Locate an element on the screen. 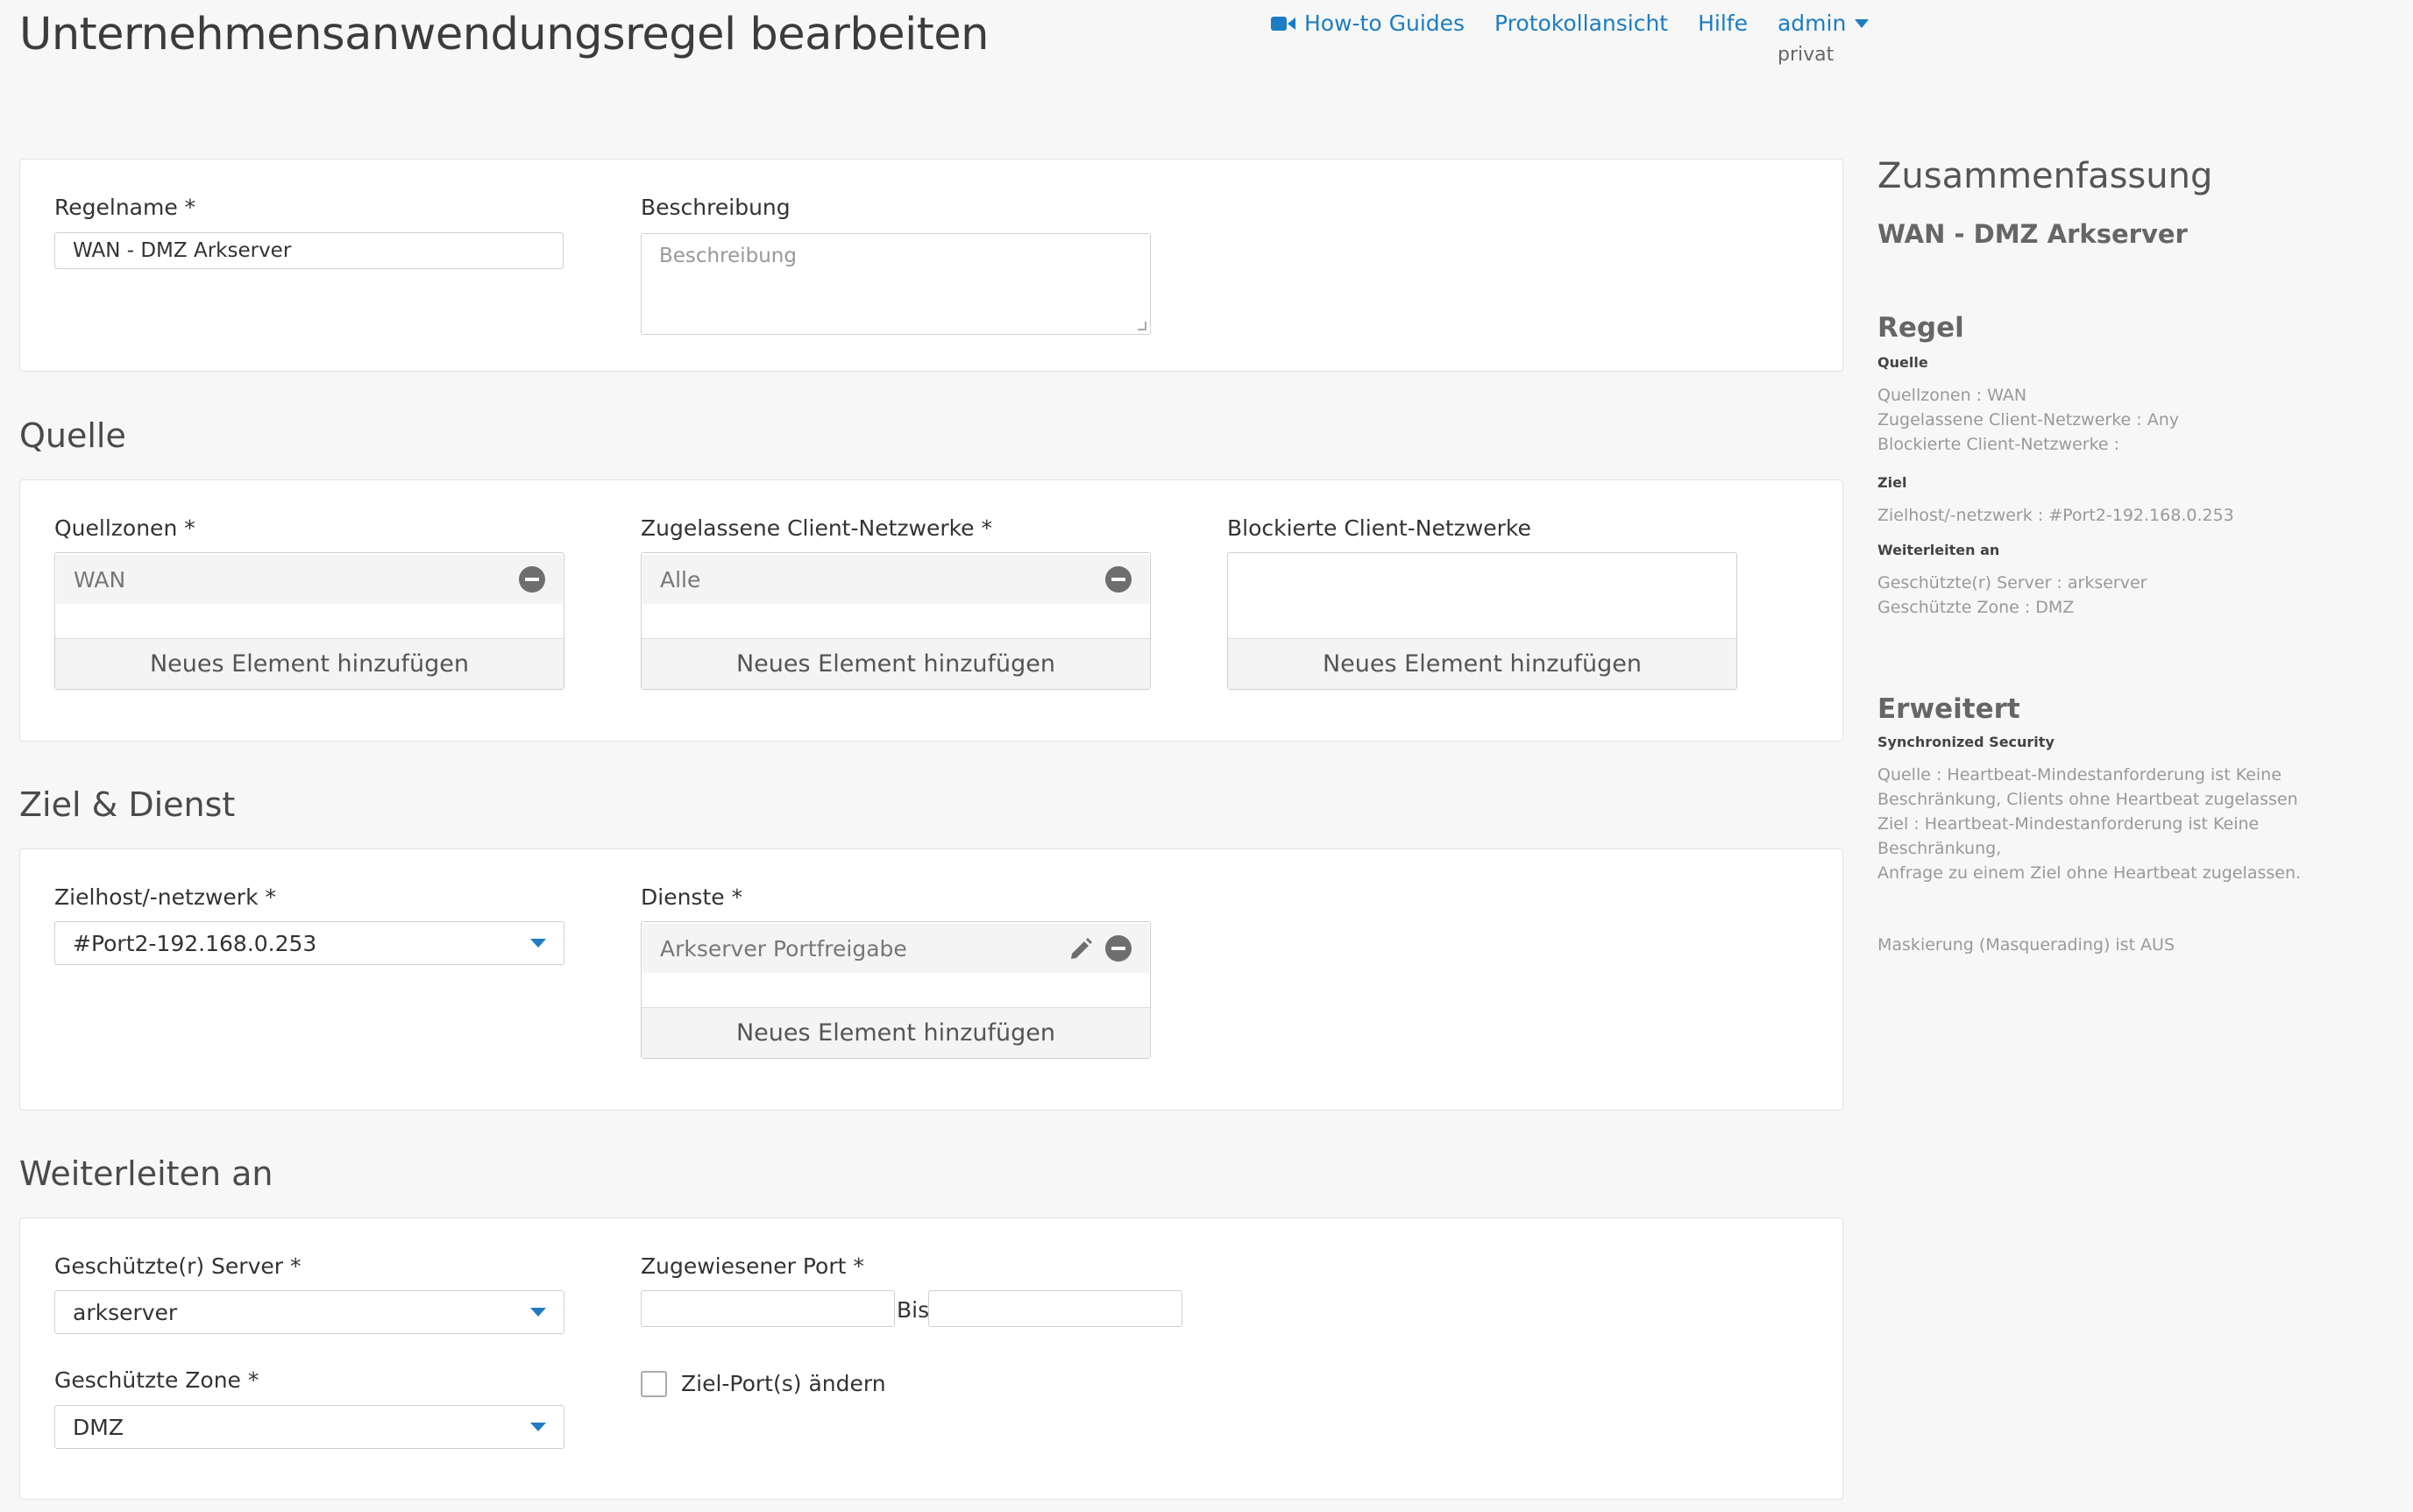 Image resolution: width=2413 pixels, height=1512 pixels. caret-down-icon is located at coordinates (1862, 23).